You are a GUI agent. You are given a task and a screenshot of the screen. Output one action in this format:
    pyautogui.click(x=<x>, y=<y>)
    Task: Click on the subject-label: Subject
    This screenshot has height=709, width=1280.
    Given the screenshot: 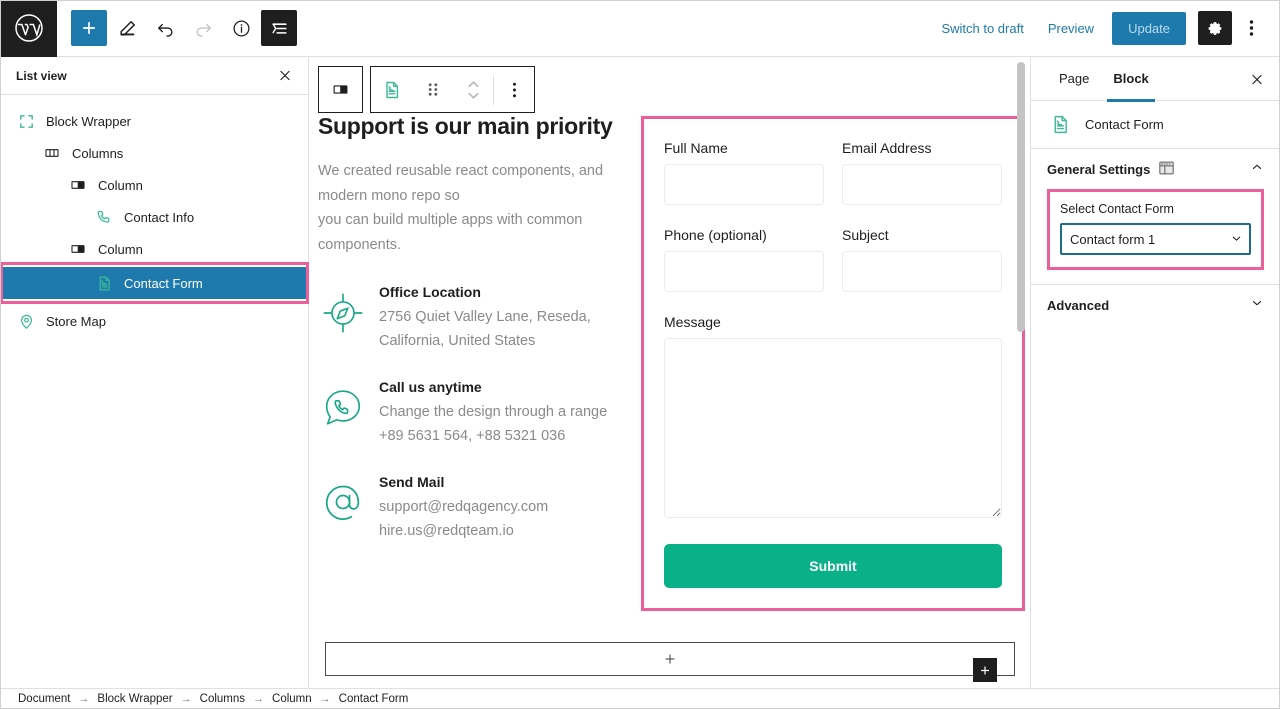 What is the action you would take?
    pyautogui.click(x=865, y=235)
    